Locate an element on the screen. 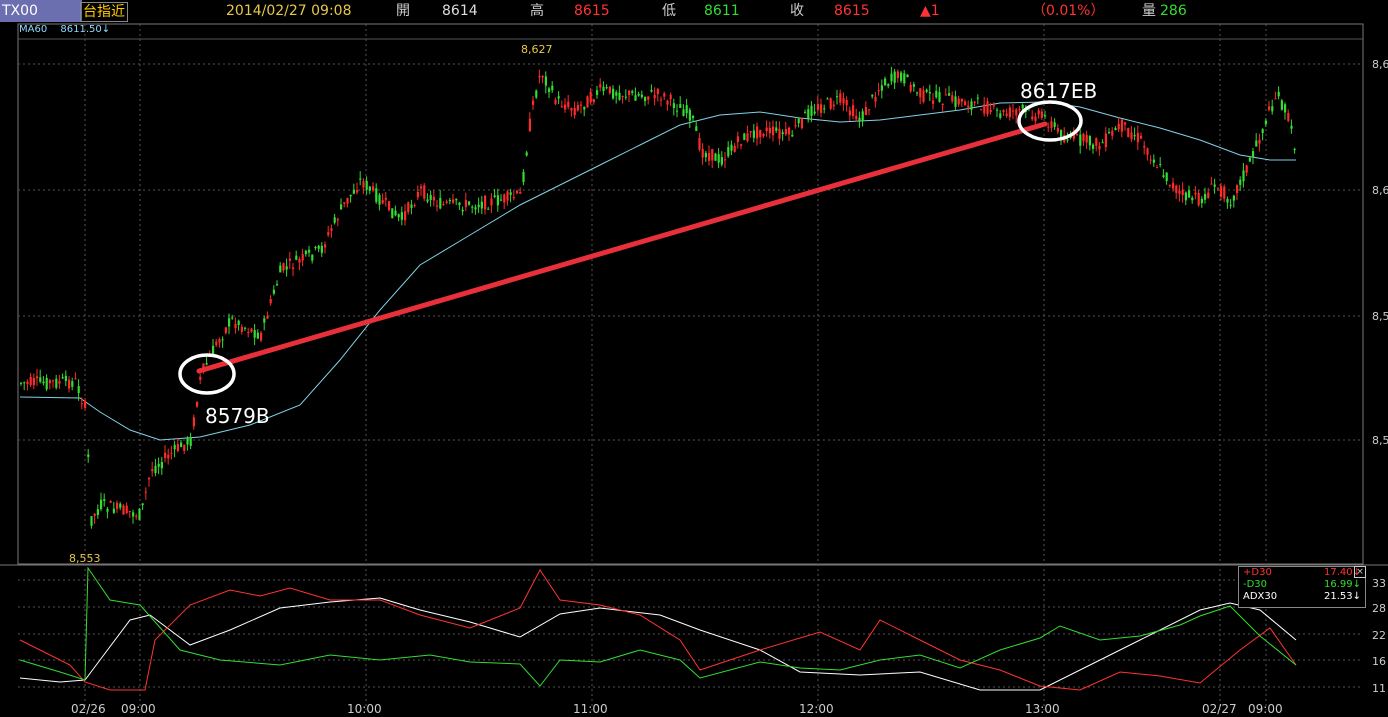 Image resolution: width=1388 pixels, height=717 pixels. sub-y-tick-label: 22 is located at coordinates (1379, 635).